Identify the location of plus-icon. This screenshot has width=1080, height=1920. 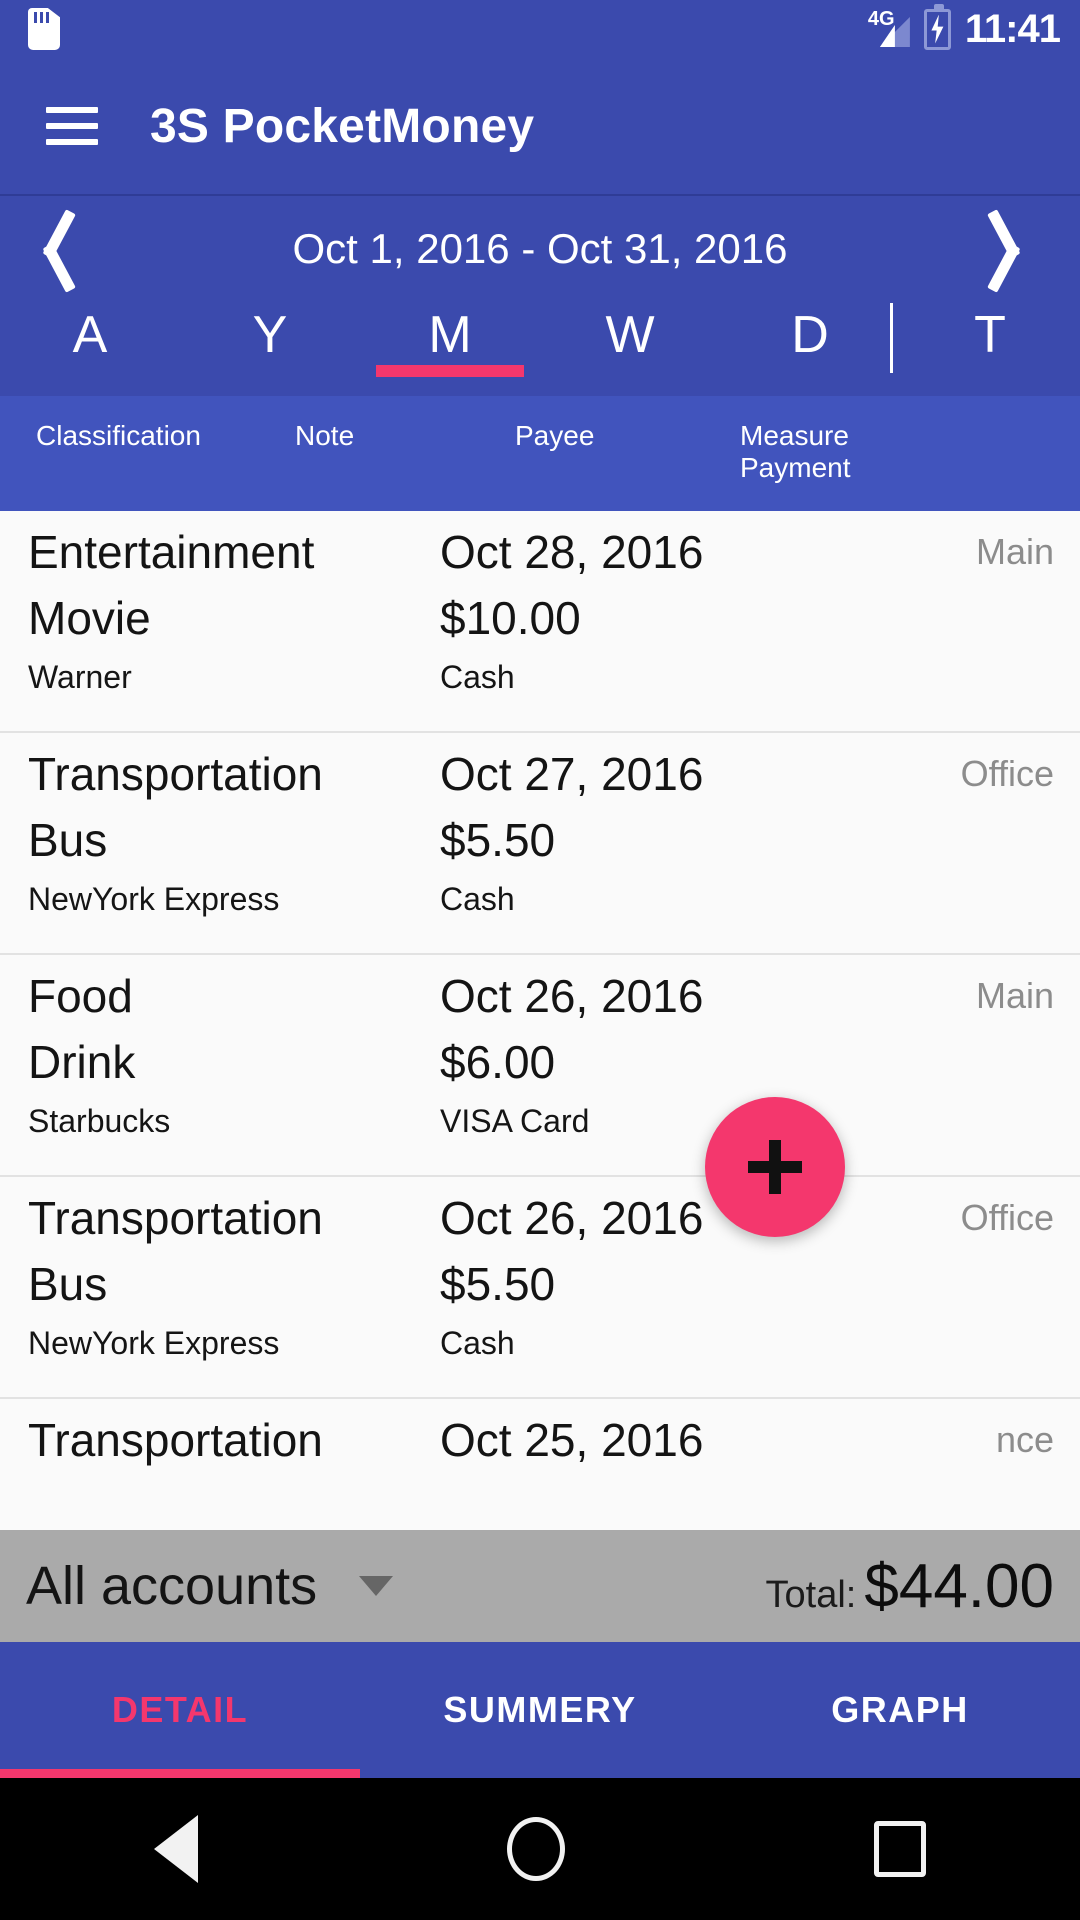
(775, 1167).